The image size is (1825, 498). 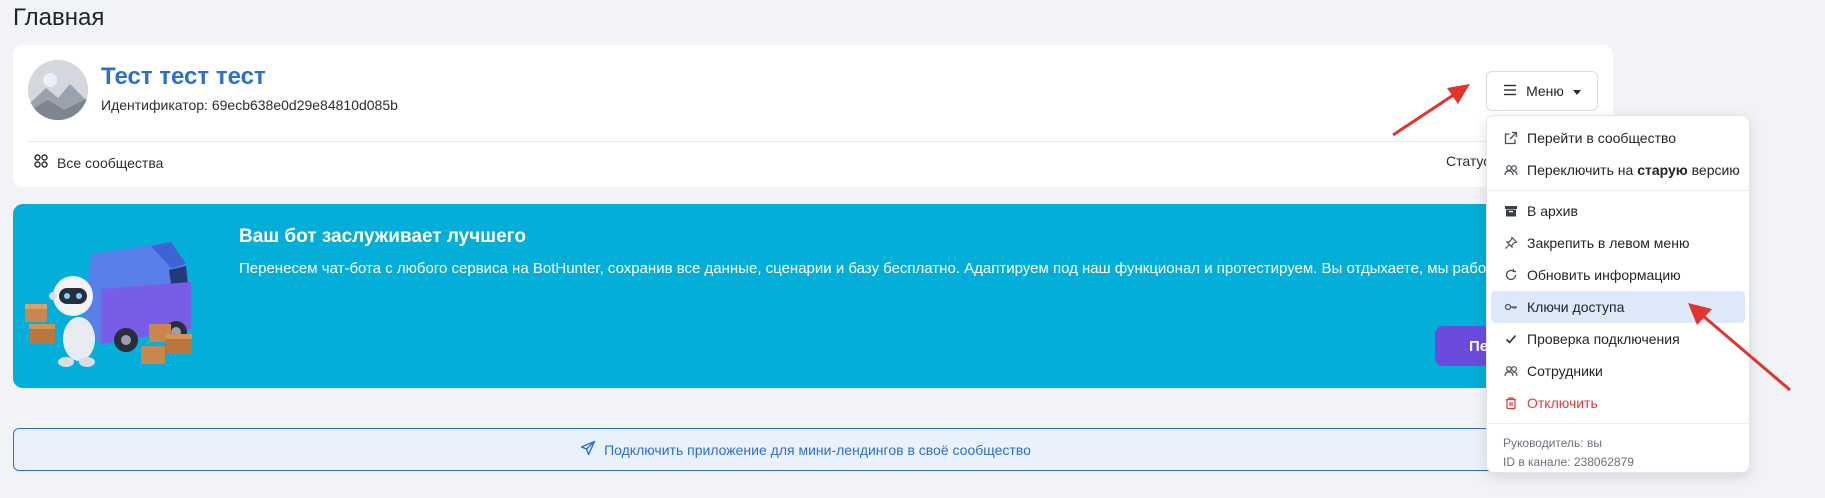 What do you see at coordinates (1604, 275) in the screenshot?
I see `menu-item-label: Обновить информацию` at bounding box center [1604, 275].